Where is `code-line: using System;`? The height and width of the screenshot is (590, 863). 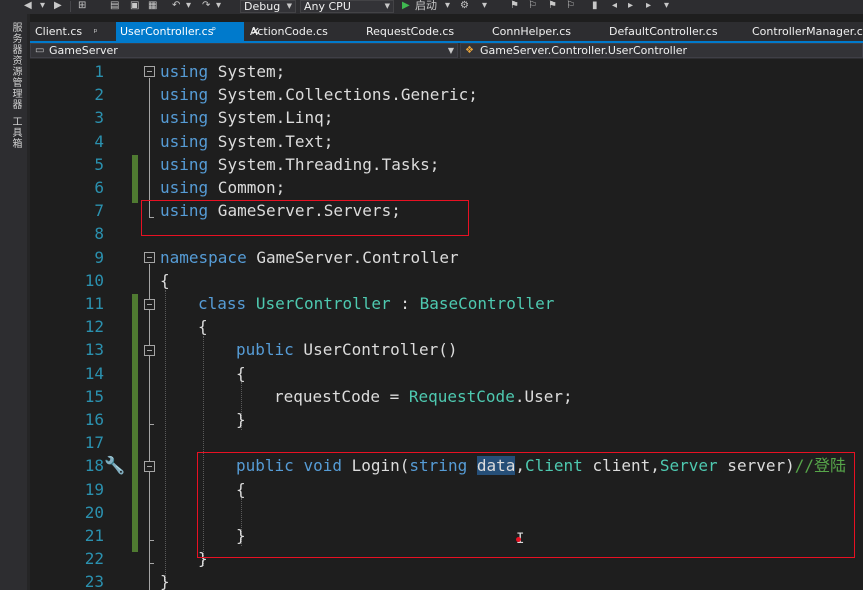 code-line: using System; is located at coordinates (222, 71).